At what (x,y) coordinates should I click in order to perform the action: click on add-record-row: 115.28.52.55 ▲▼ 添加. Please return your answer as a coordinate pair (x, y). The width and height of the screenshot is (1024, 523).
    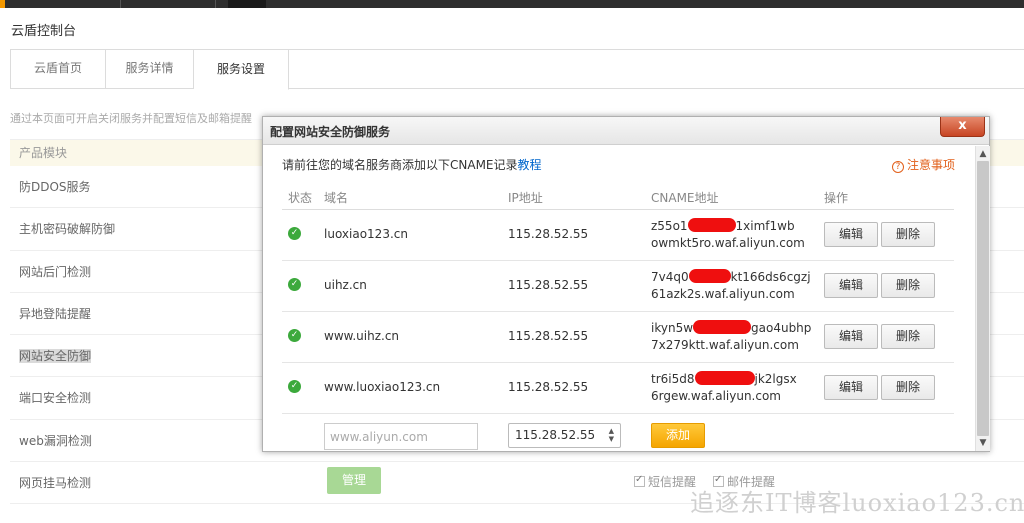
    Looking at the image, I should click on (618, 436).